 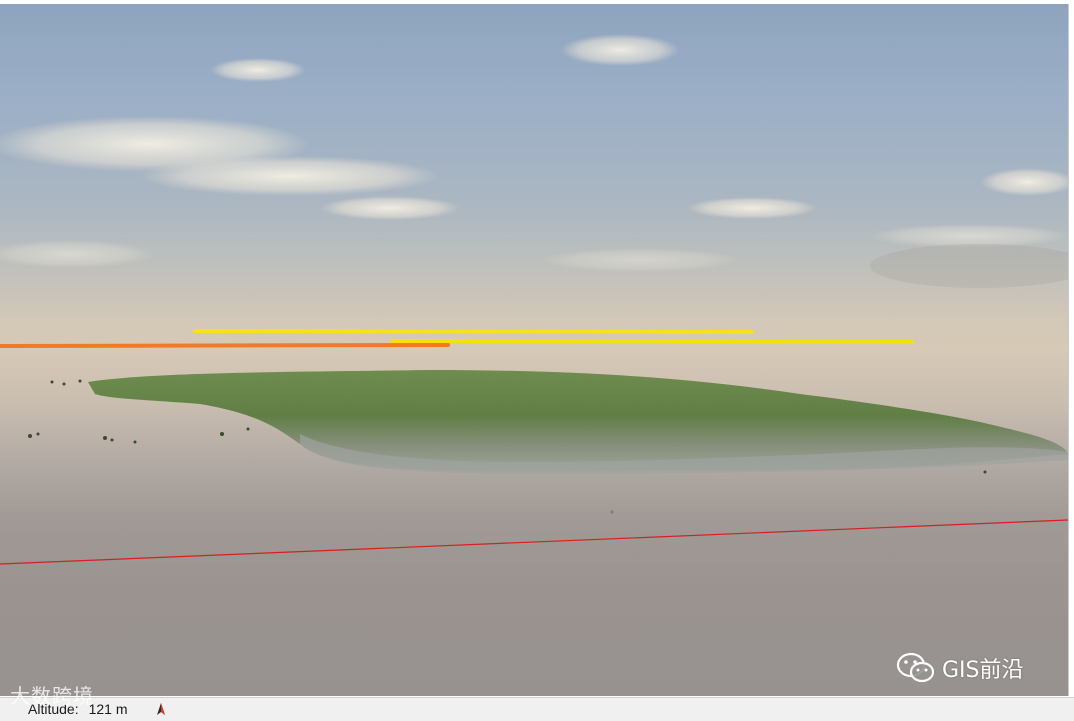 I want to click on flight-line-yellow-upper, so click(x=473, y=331).